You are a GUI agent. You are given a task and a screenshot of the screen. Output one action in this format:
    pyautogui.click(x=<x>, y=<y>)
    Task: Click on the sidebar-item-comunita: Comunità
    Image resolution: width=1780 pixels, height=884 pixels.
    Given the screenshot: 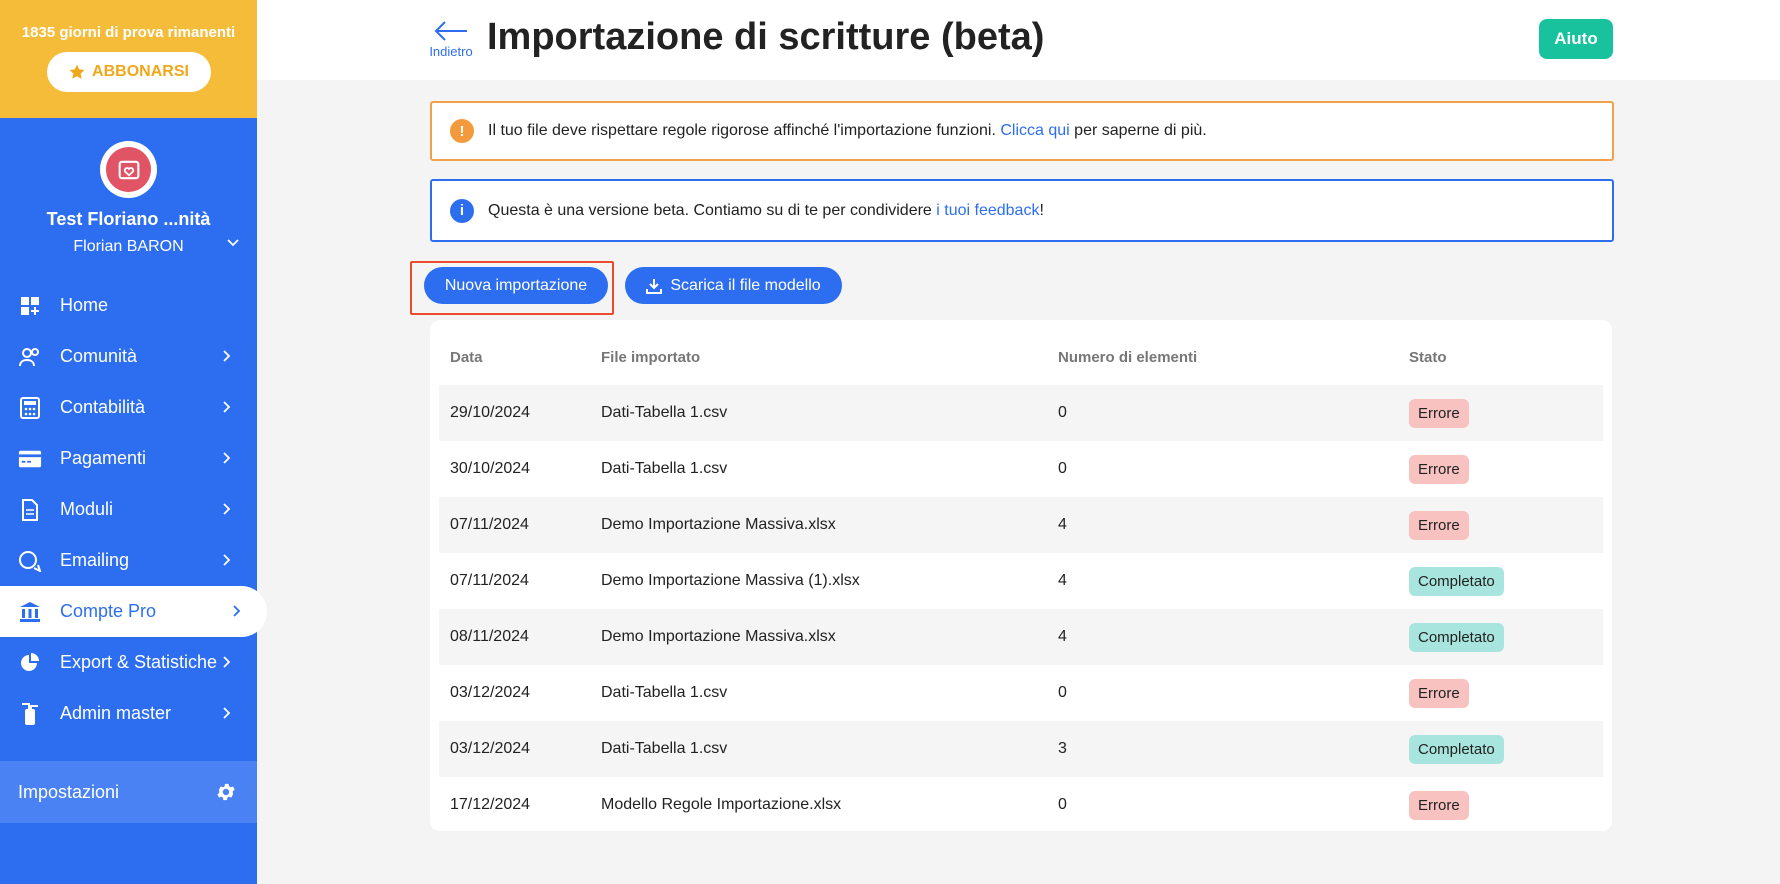 What is the action you would take?
    pyautogui.click(x=128, y=356)
    